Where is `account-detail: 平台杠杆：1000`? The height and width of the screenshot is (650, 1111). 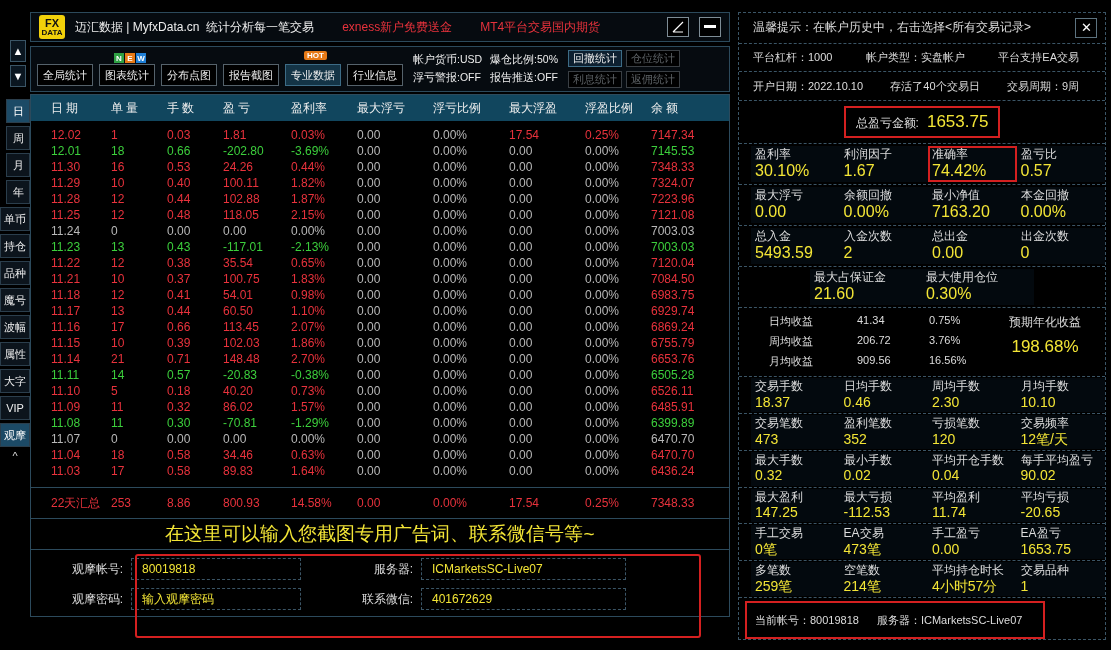 account-detail: 平台杠杆：1000 is located at coordinates (793, 58).